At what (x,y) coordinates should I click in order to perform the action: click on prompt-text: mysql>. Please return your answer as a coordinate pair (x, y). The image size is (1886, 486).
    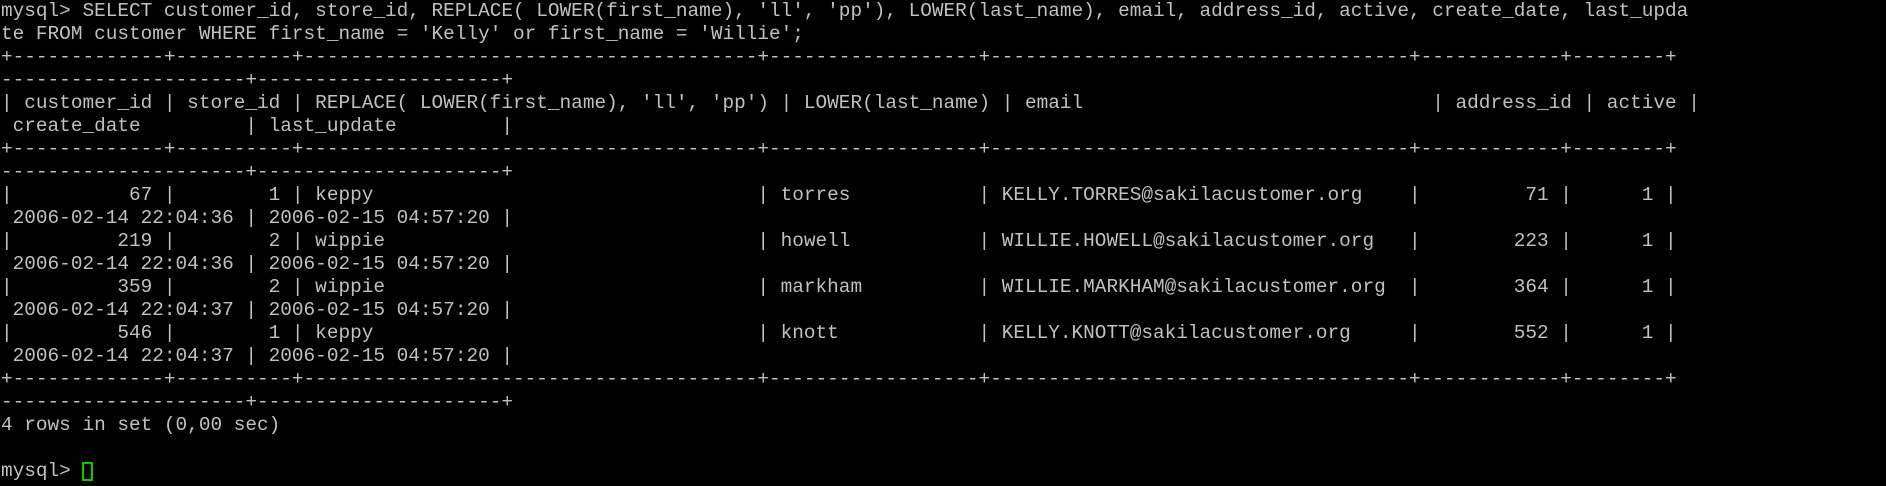
    Looking at the image, I should click on (42, 471).